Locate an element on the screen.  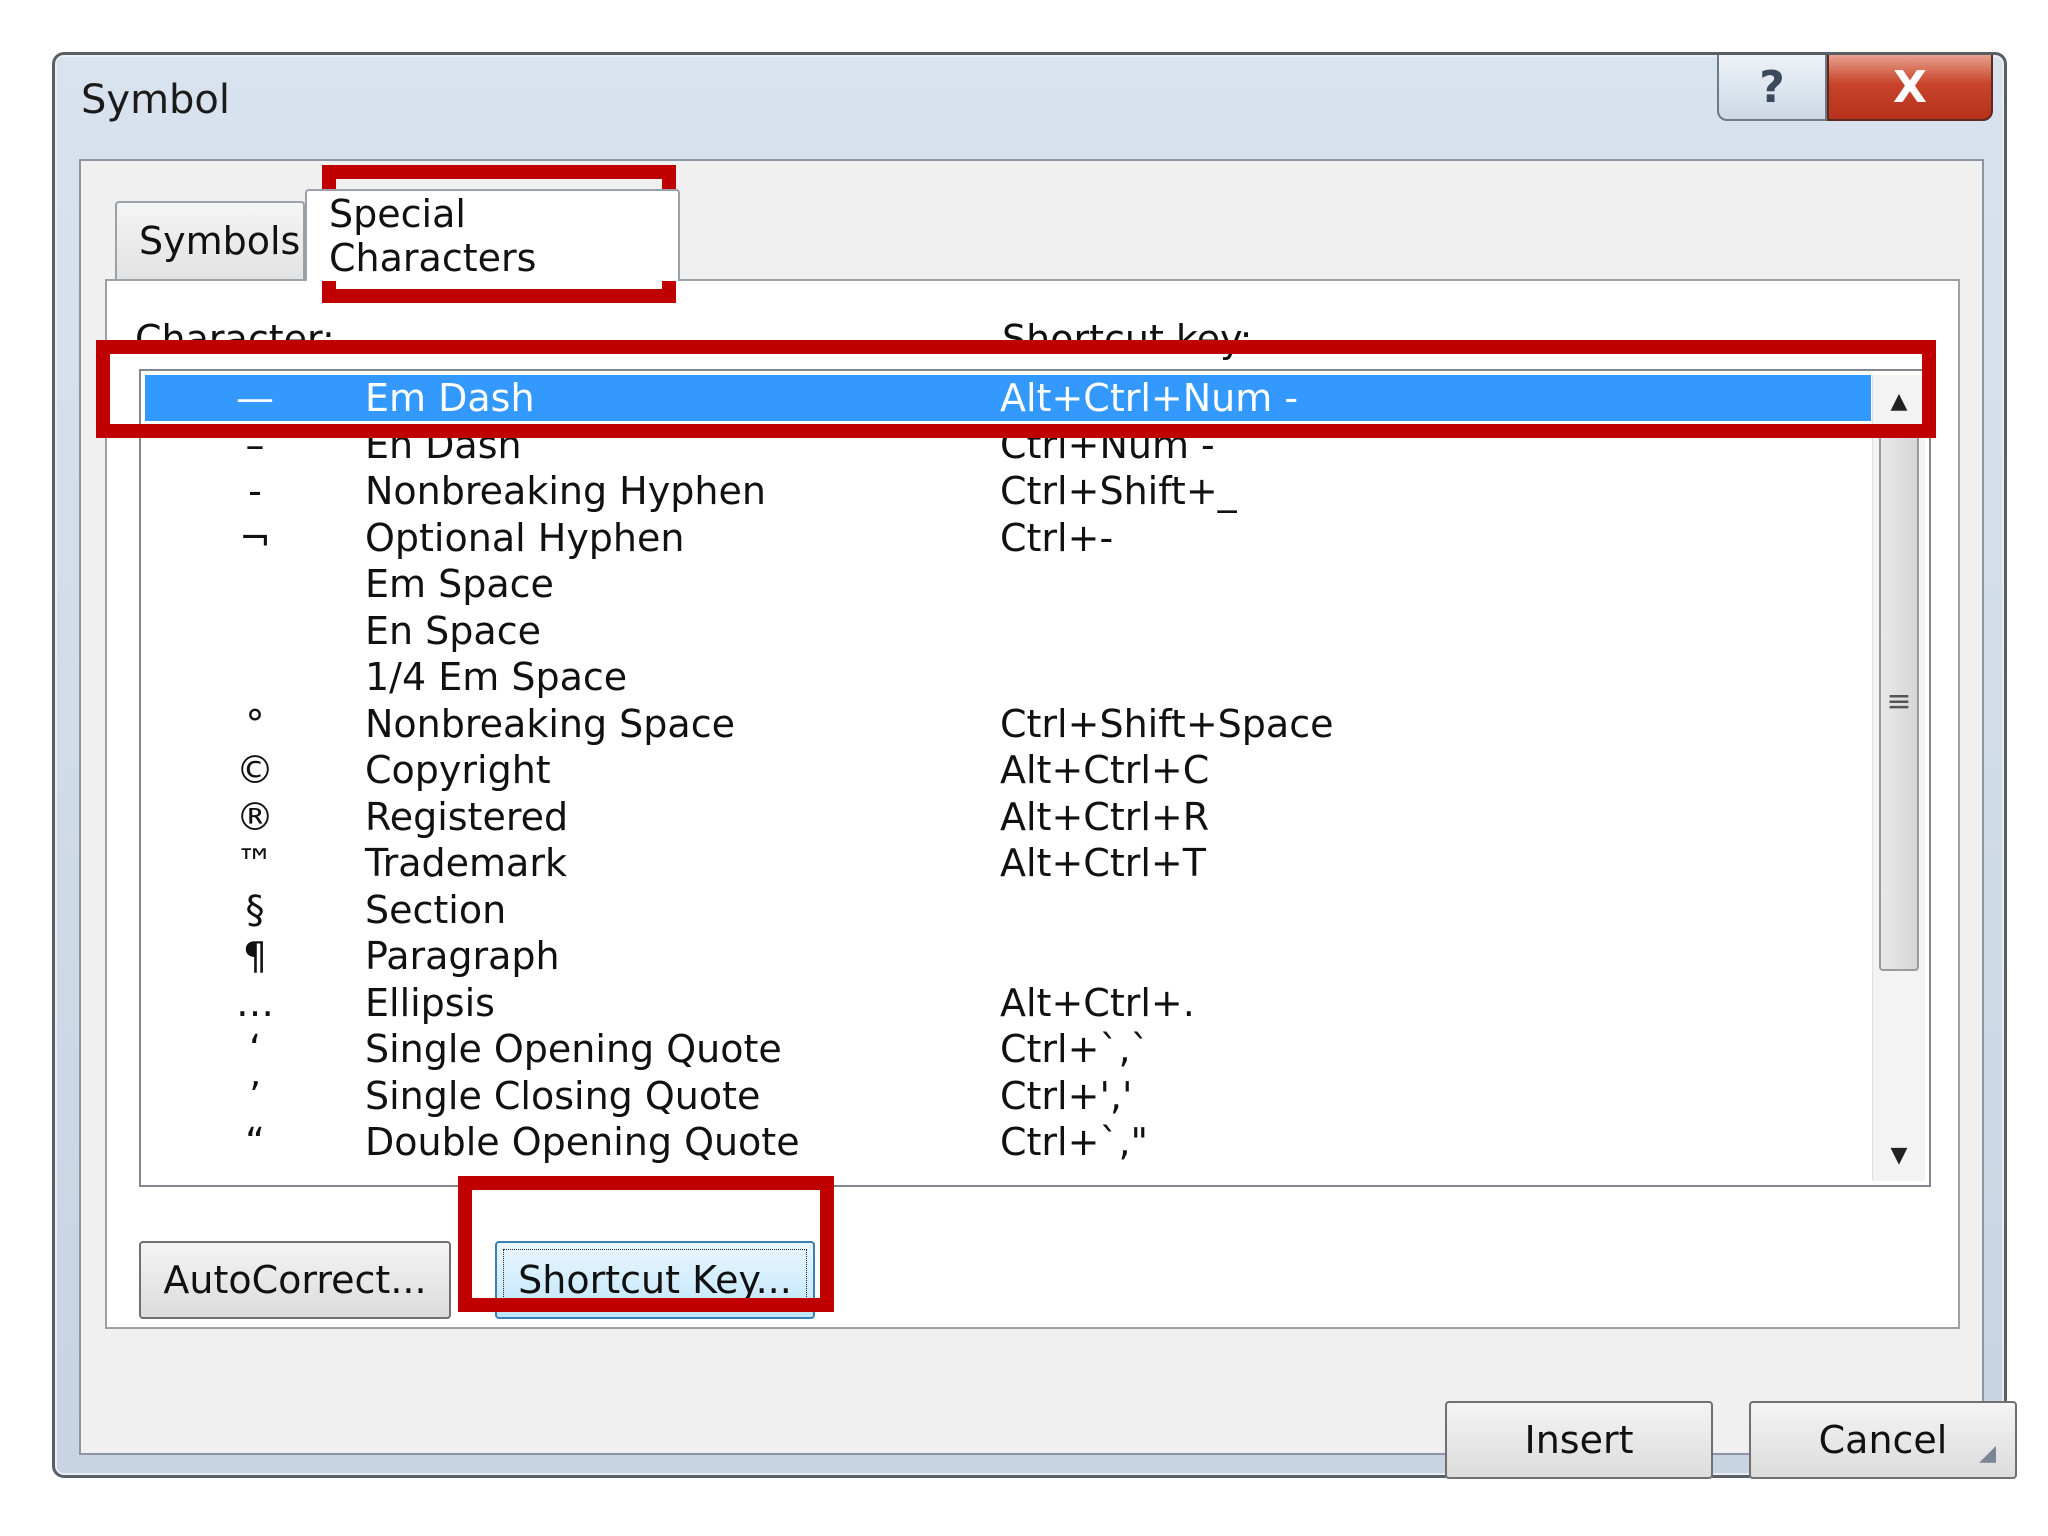
shortcut-key: Ctrl+Shift+_ is located at coordinates (1118, 491).